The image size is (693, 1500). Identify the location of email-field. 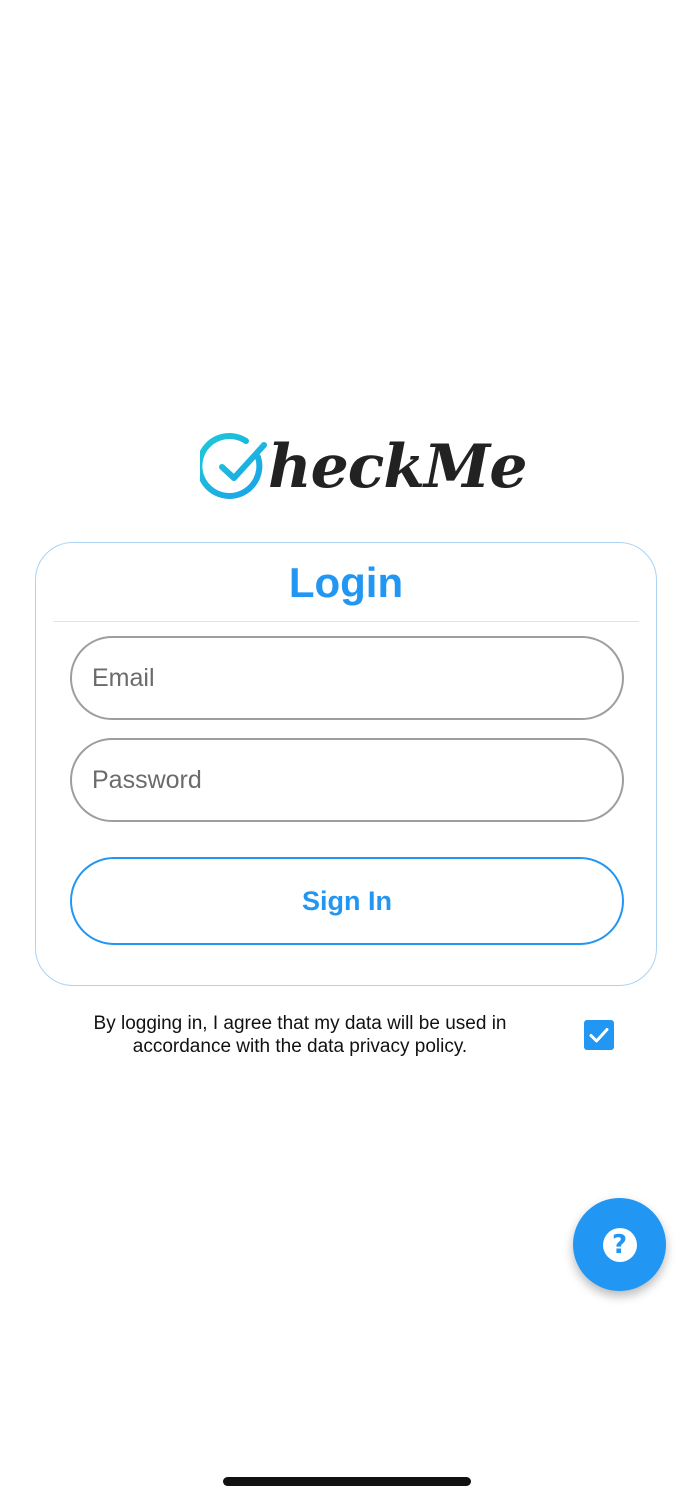
(347, 678).